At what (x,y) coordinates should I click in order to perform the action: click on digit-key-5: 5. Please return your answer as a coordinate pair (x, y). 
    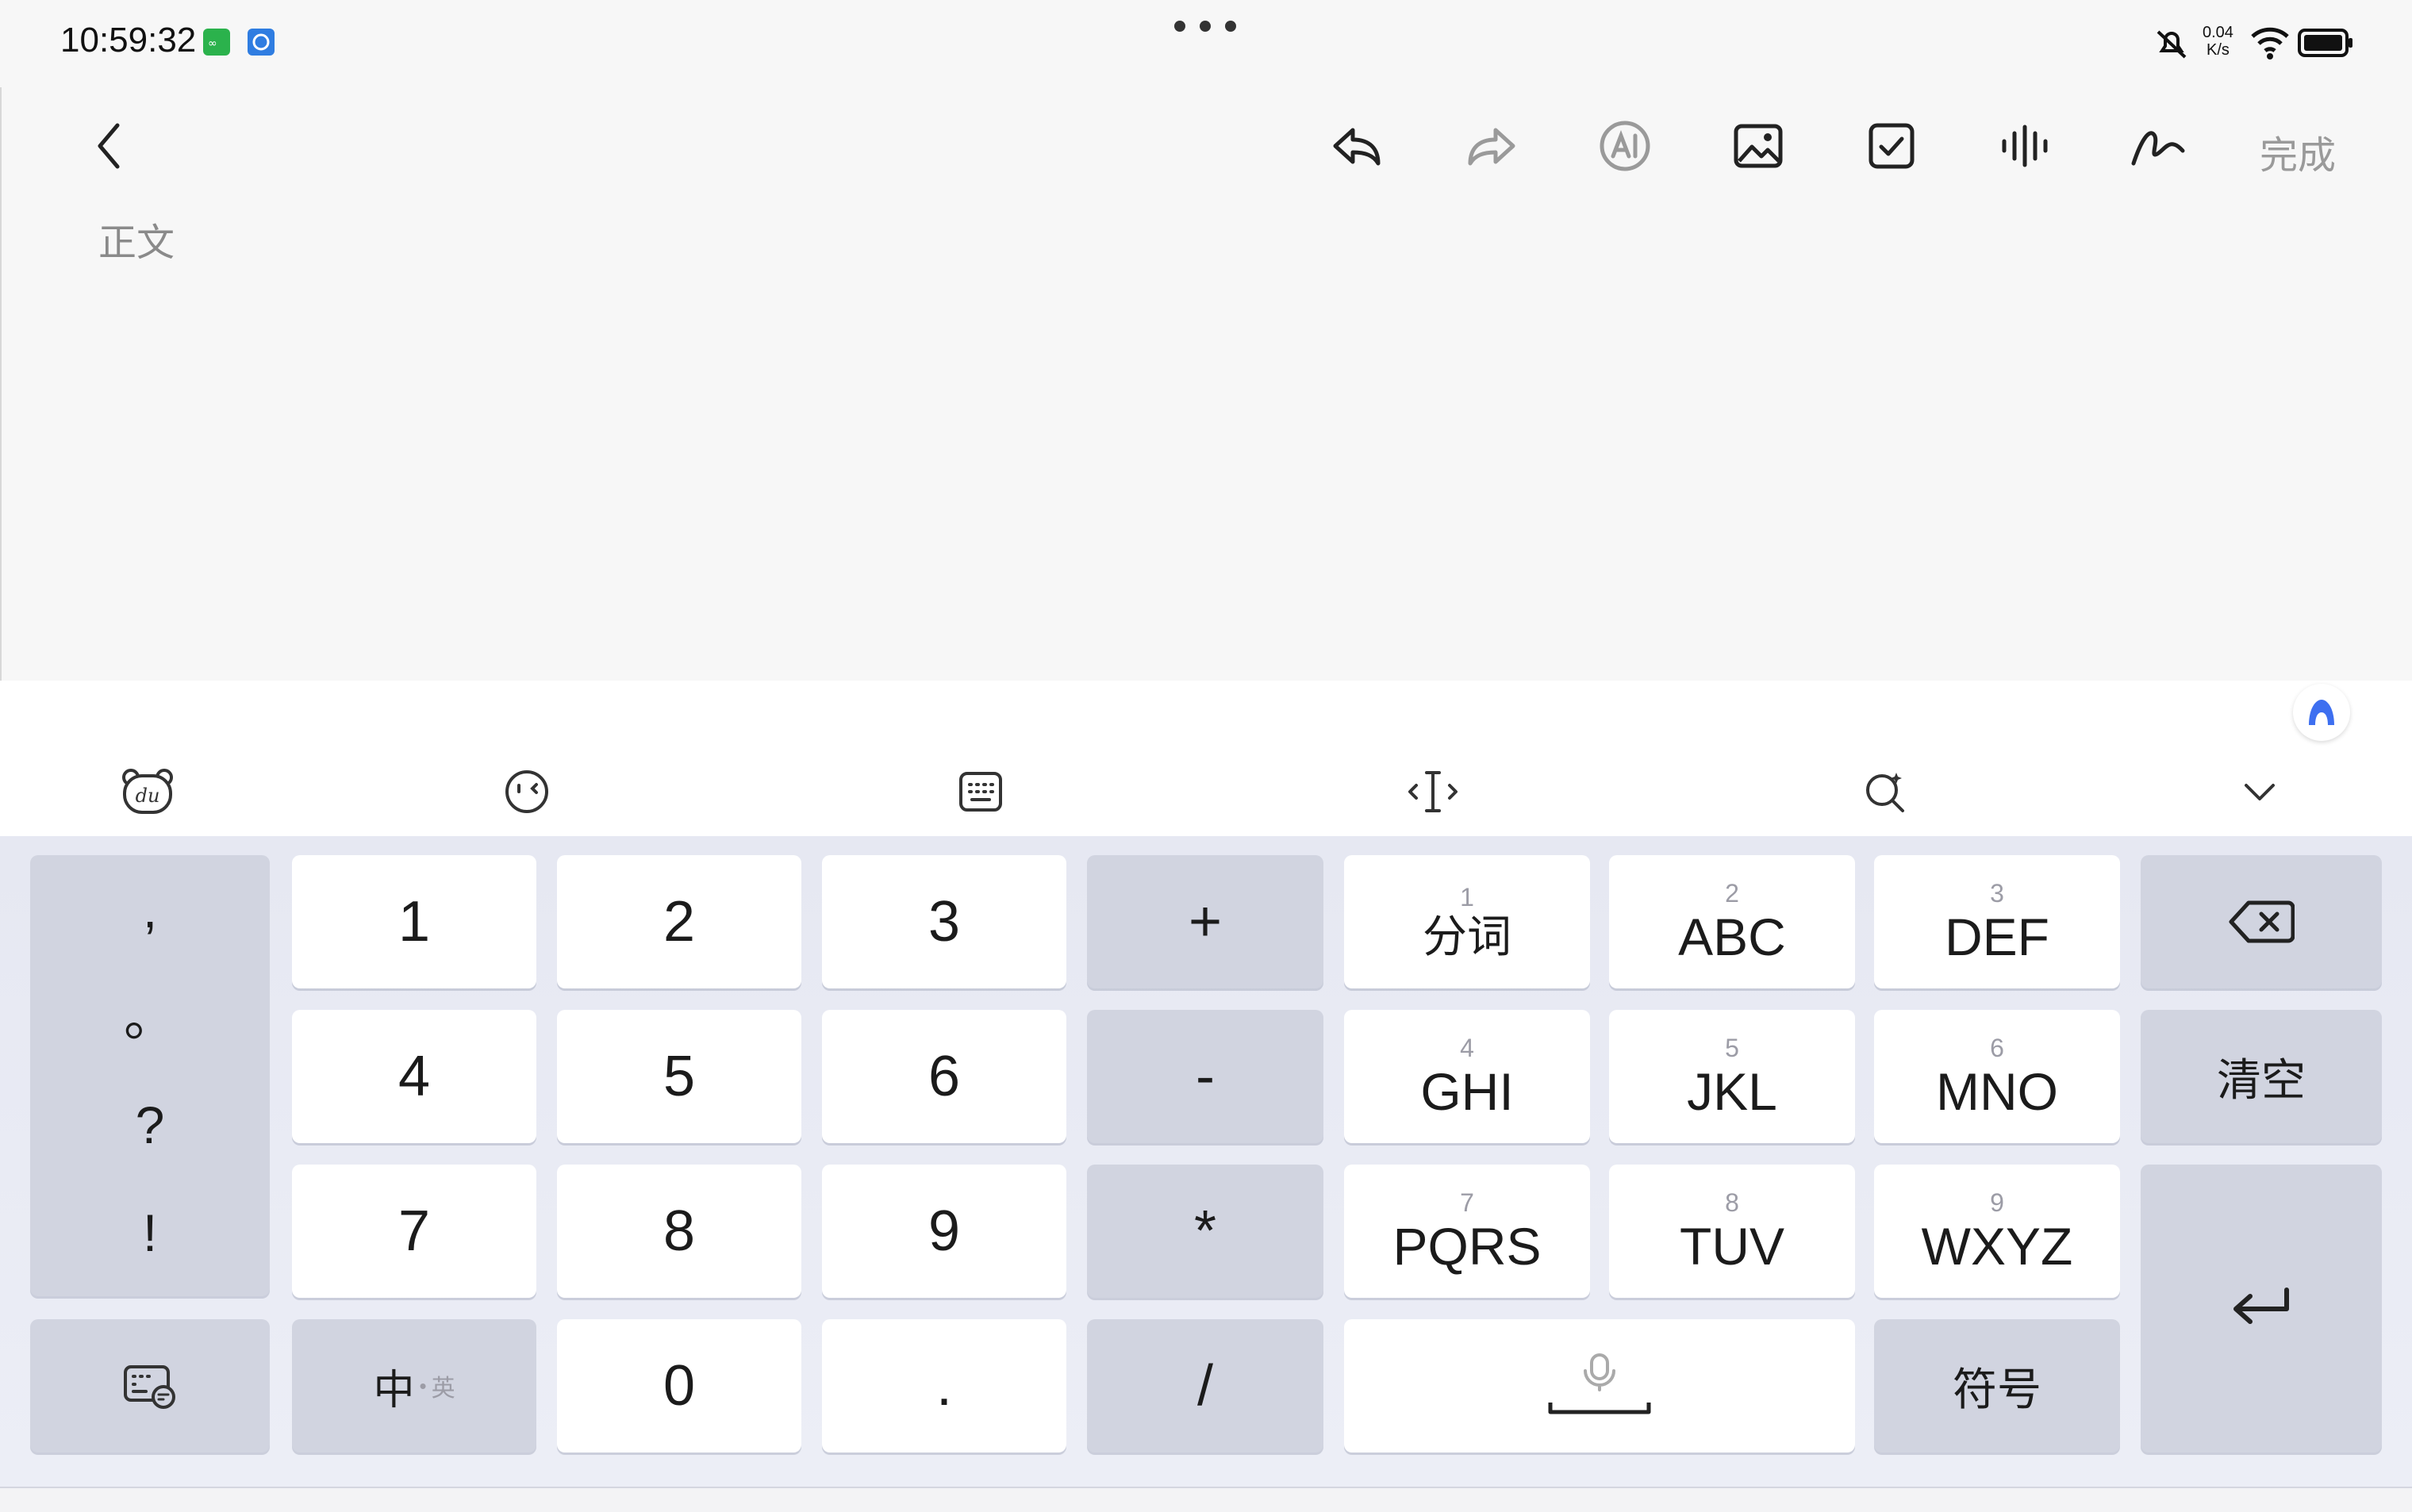
    Looking at the image, I should click on (679, 1077).